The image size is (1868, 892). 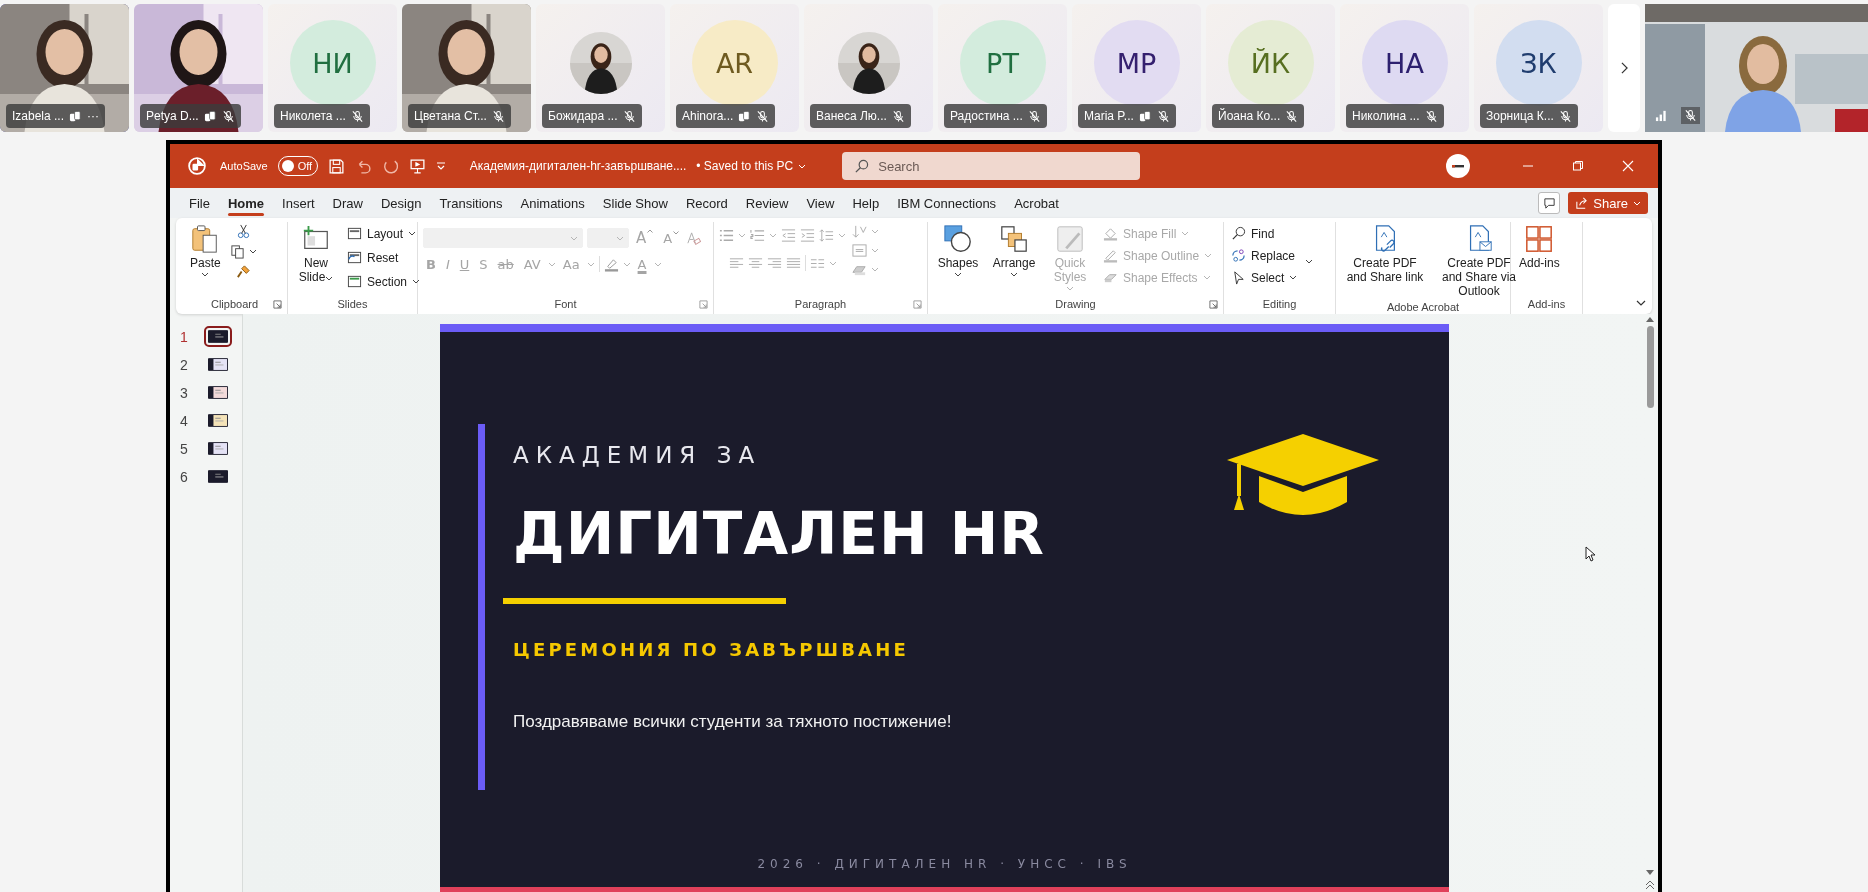 What do you see at coordinates (1423, 307) in the screenshot?
I see `group-label: Adobe Acrobat` at bounding box center [1423, 307].